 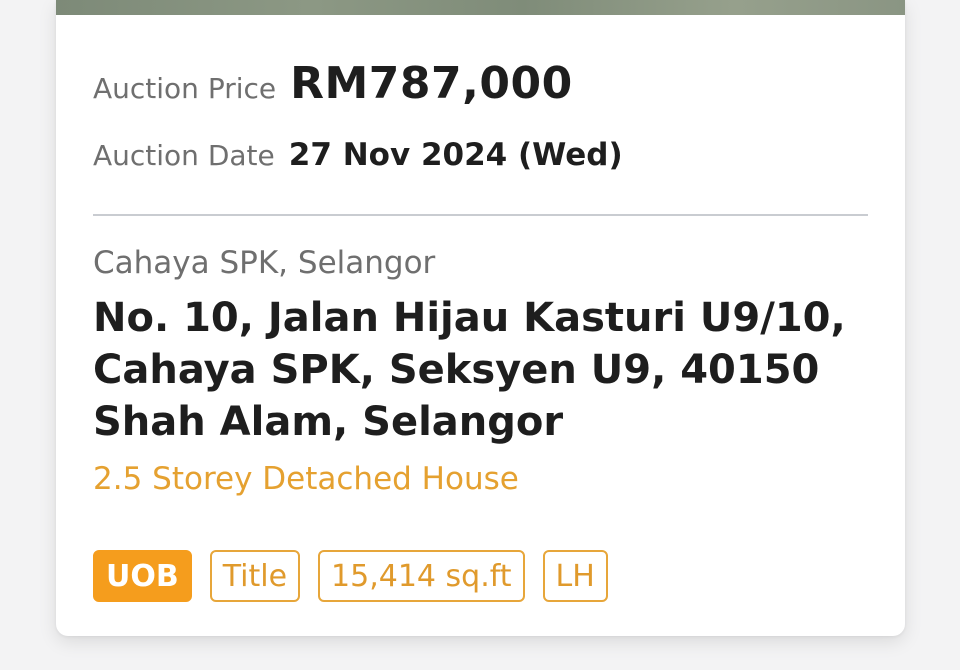 What do you see at coordinates (185, 88) in the screenshot?
I see `auction-price-label: Auction Price` at bounding box center [185, 88].